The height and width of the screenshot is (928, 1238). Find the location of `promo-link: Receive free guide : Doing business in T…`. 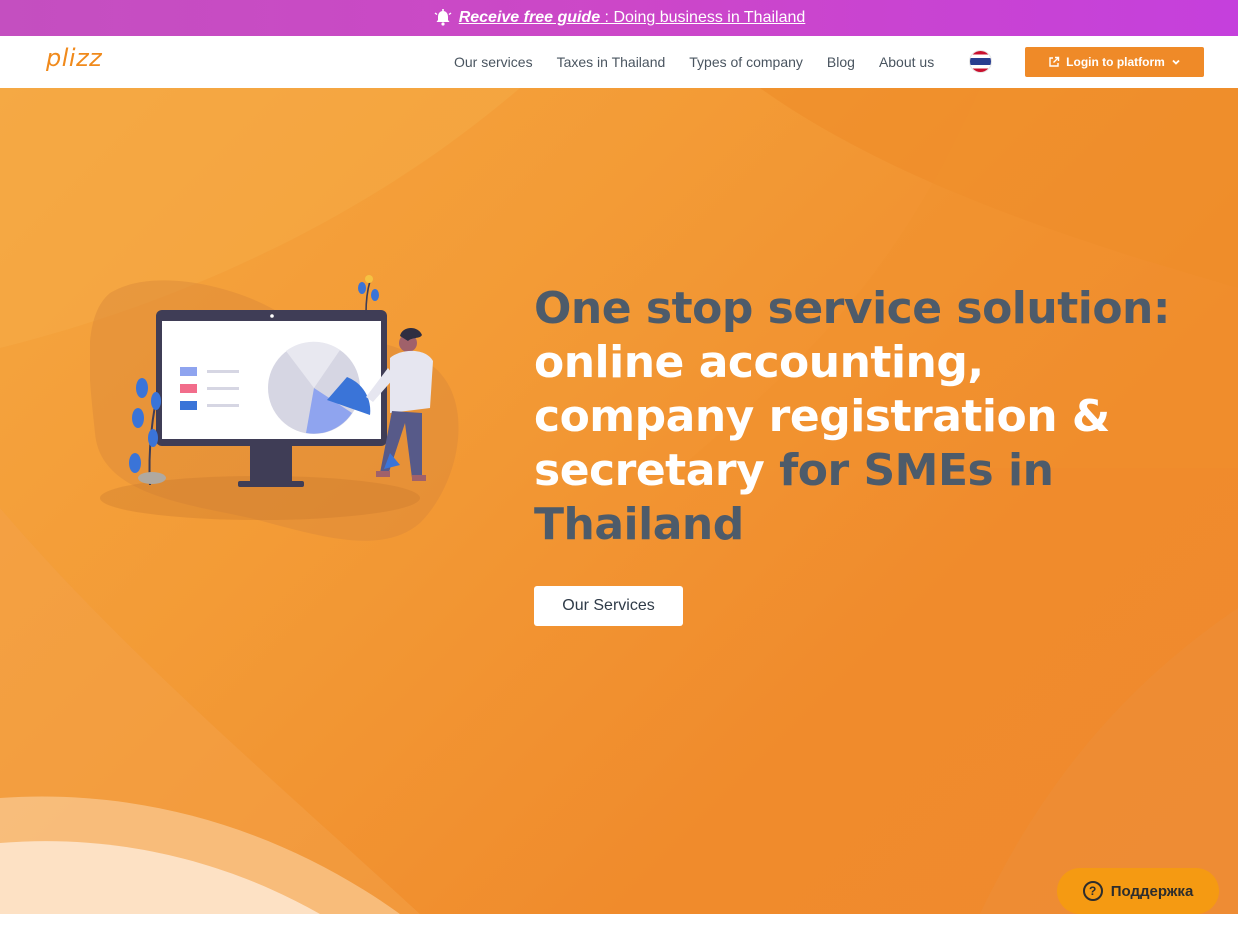

promo-link: Receive free guide : Doing business in T… is located at coordinates (632, 18).